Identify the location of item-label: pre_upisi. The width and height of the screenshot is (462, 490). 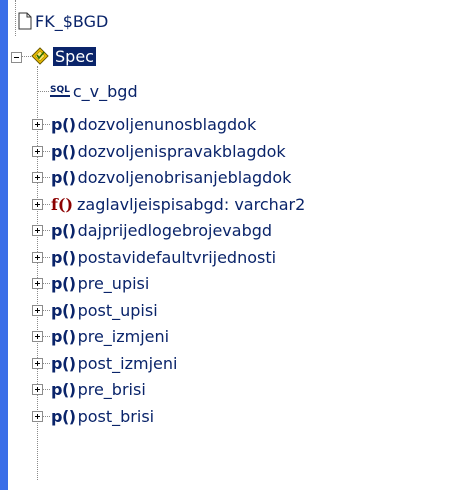
(113, 283).